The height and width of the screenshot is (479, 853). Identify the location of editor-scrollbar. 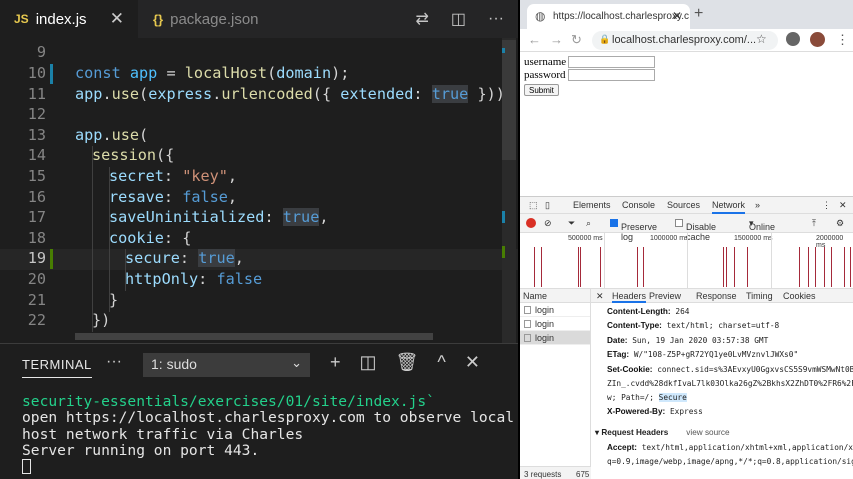
(509, 190).